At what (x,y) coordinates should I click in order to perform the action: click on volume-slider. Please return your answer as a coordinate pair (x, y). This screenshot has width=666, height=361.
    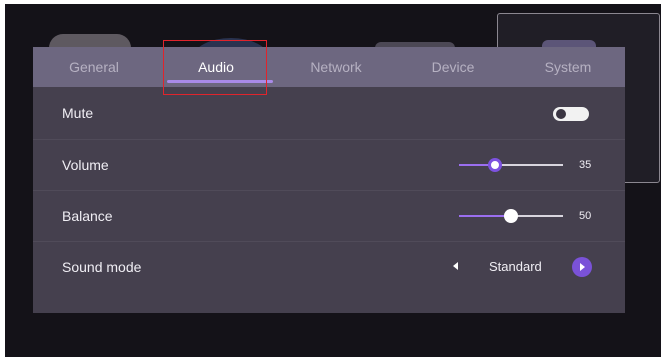
    Looking at the image, I should click on (511, 165).